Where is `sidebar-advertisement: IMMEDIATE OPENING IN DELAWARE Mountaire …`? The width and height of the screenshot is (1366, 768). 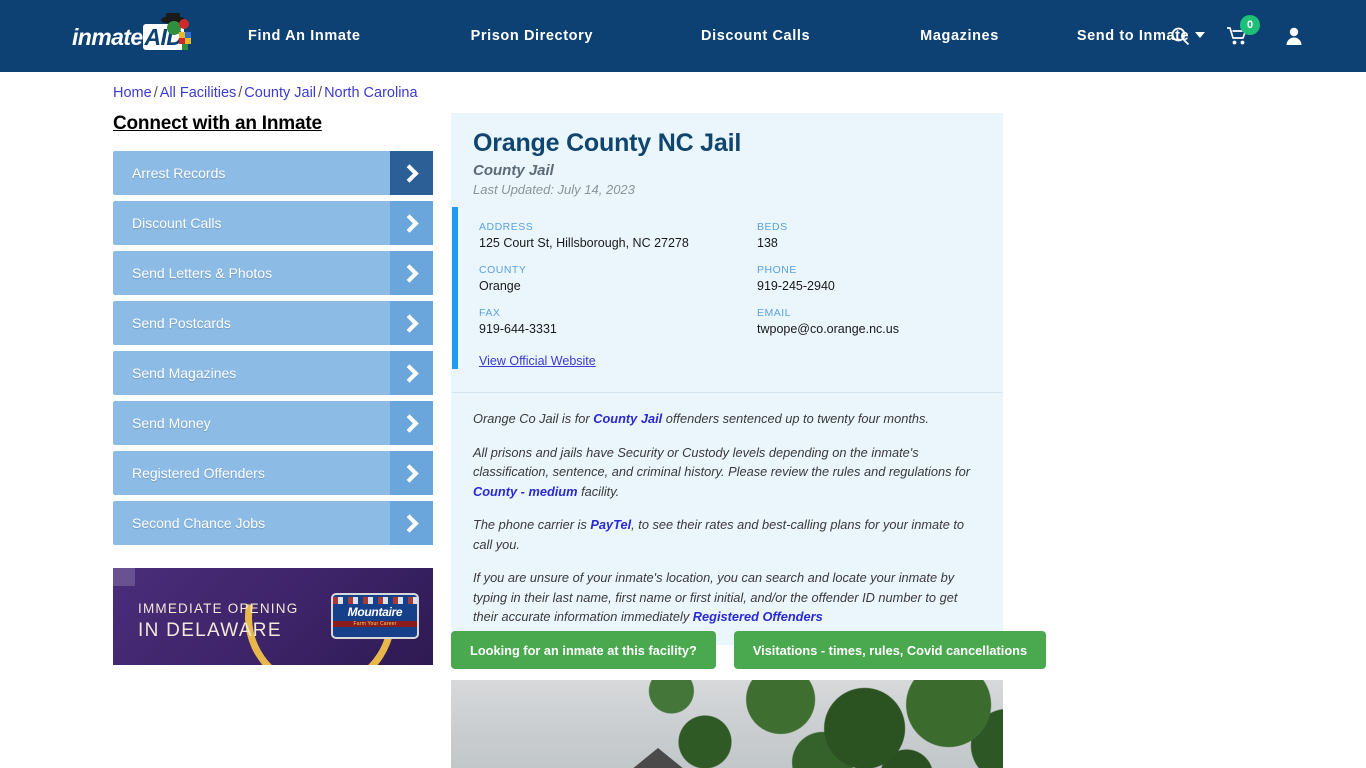 sidebar-advertisement: IMMEDIATE OPENING IN DELAWARE Mountaire … is located at coordinates (273, 616).